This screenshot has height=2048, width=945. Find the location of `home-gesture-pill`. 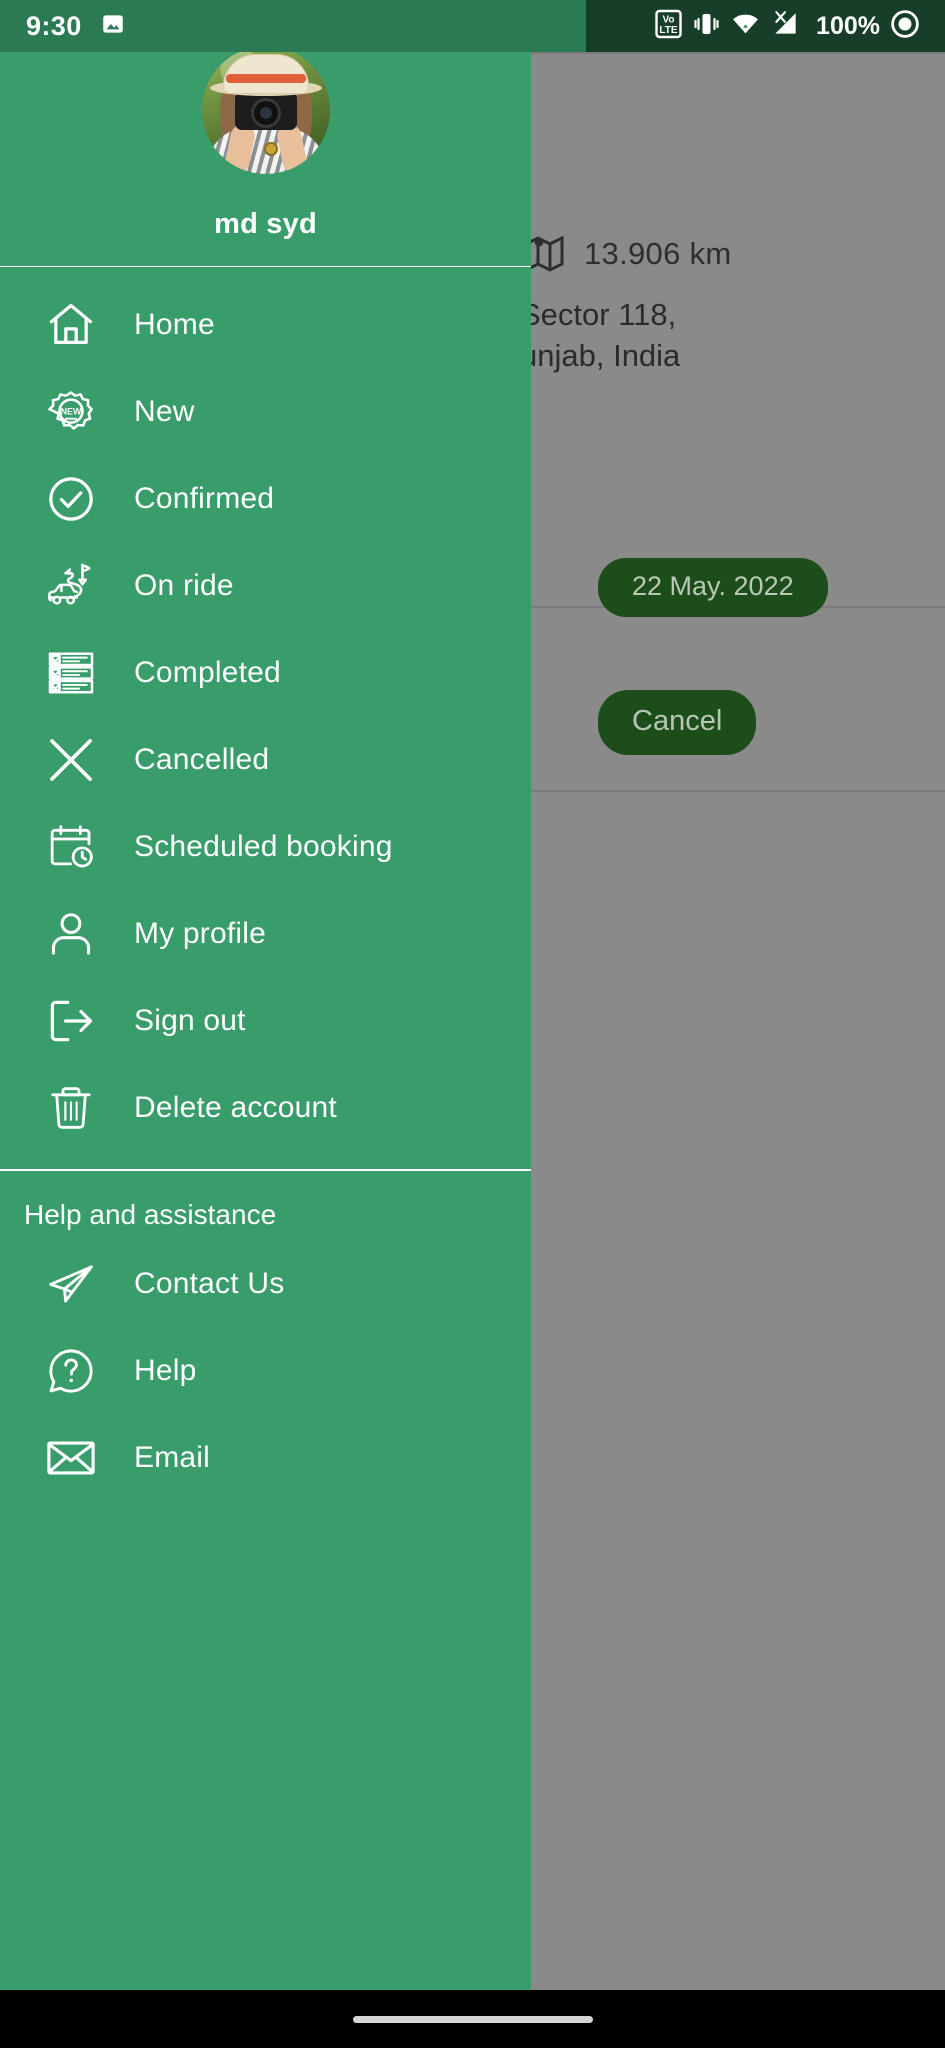

home-gesture-pill is located at coordinates (472, 2019).